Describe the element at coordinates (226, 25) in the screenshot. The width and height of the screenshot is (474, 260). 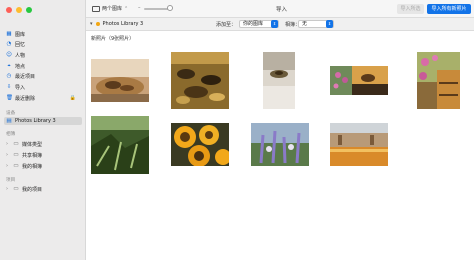
I see `add-to-label: 添加至：` at that location.